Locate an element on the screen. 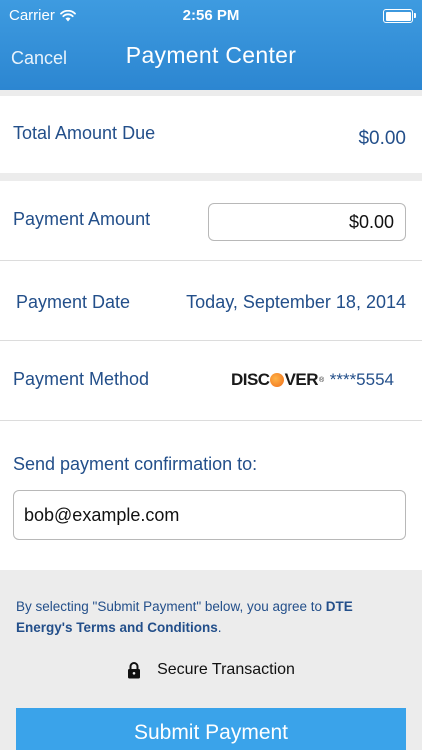 This screenshot has height=750, width=422. page-title: Payment Center is located at coordinates (211, 55).